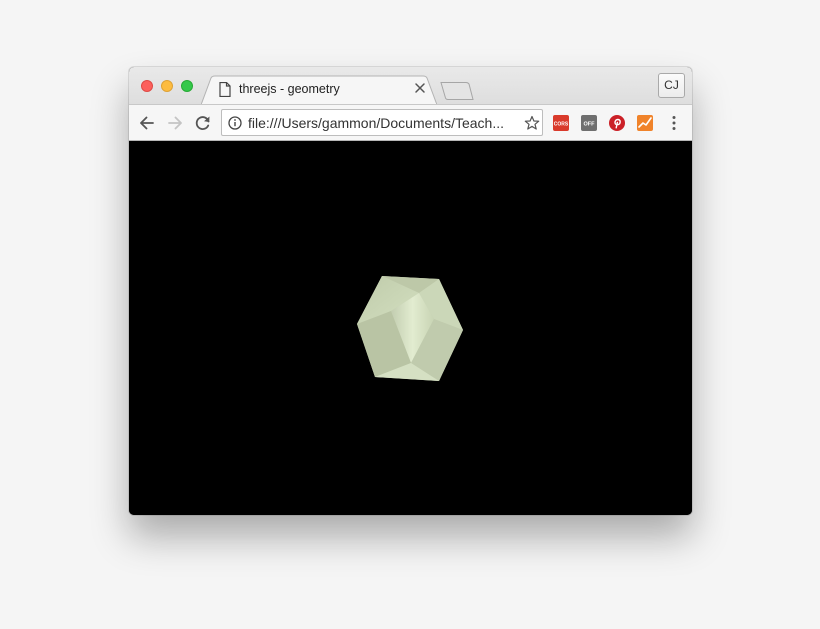 Image resolution: width=820 pixels, height=629 pixels. What do you see at coordinates (175, 123) in the screenshot?
I see `forward-arrow-icon` at bounding box center [175, 123].